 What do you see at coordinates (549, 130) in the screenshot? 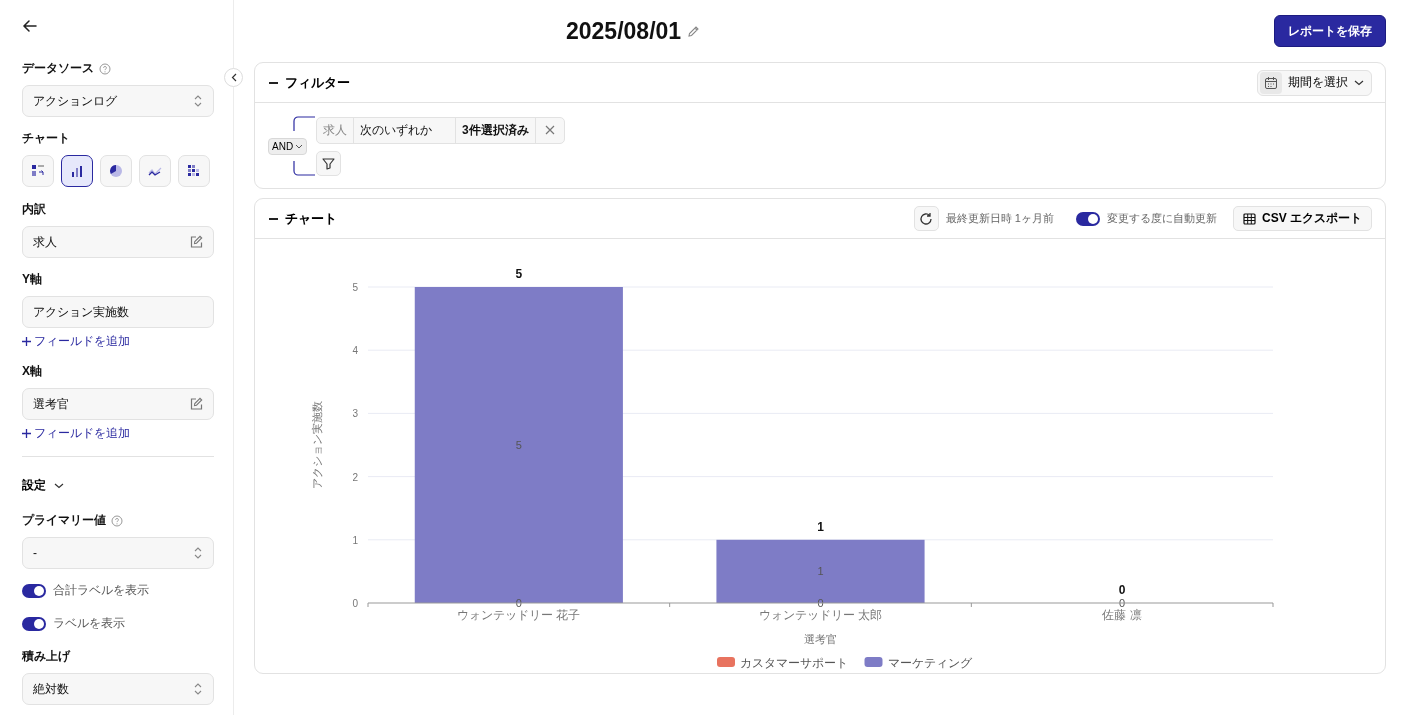
I see `close-icon` at bounding box center [549, 130].